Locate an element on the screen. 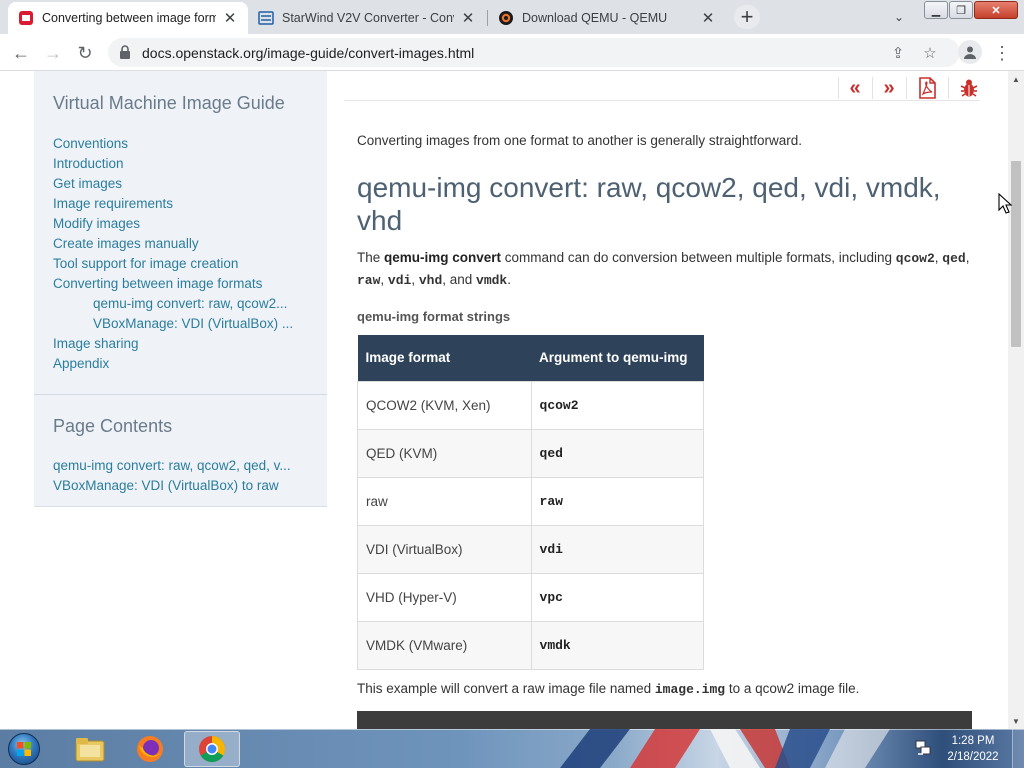  page-contents-title: Page Contents is located at coordinates (113, 426).